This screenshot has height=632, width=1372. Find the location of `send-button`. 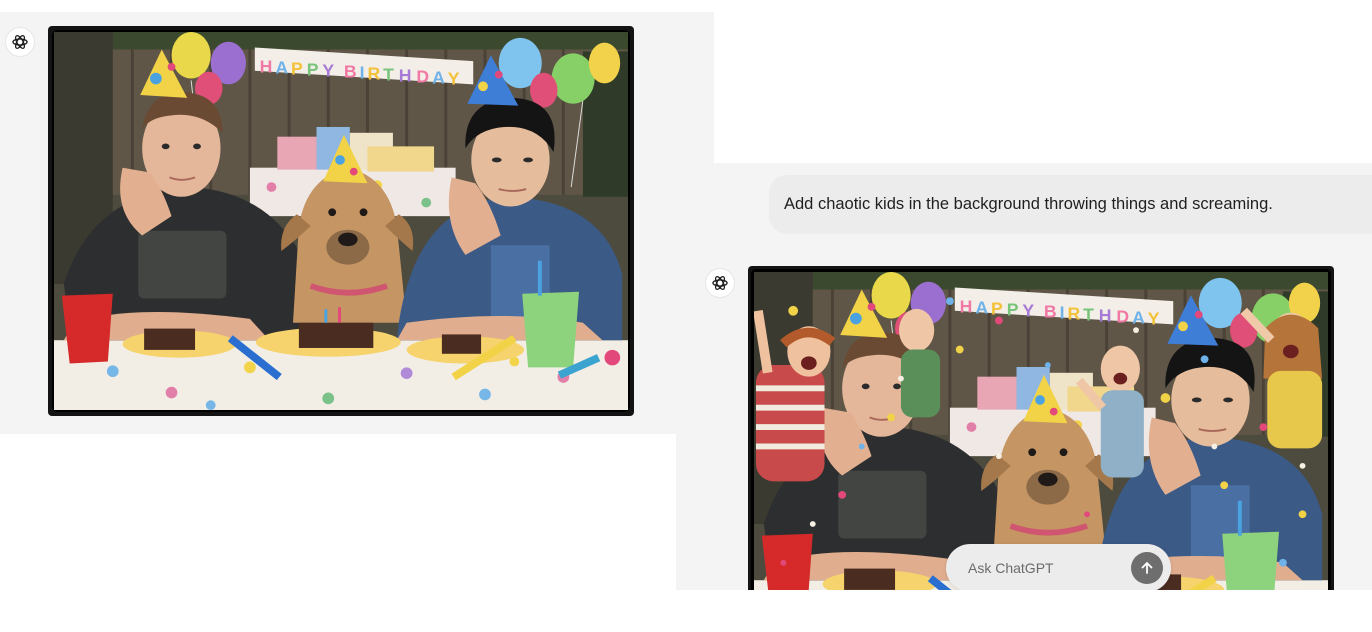

send-button is located at coordinates (1147, 568).